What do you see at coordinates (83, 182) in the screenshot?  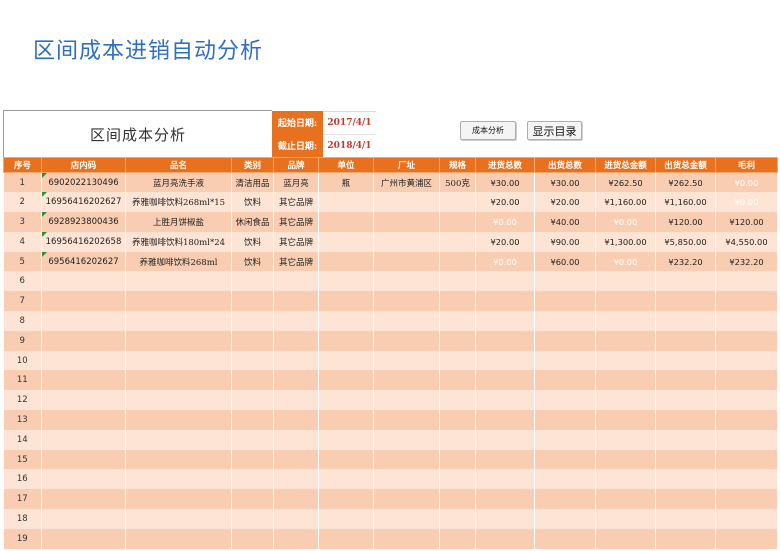 I see `code-cell: 6902022130496` at bounding box center [83, 182].